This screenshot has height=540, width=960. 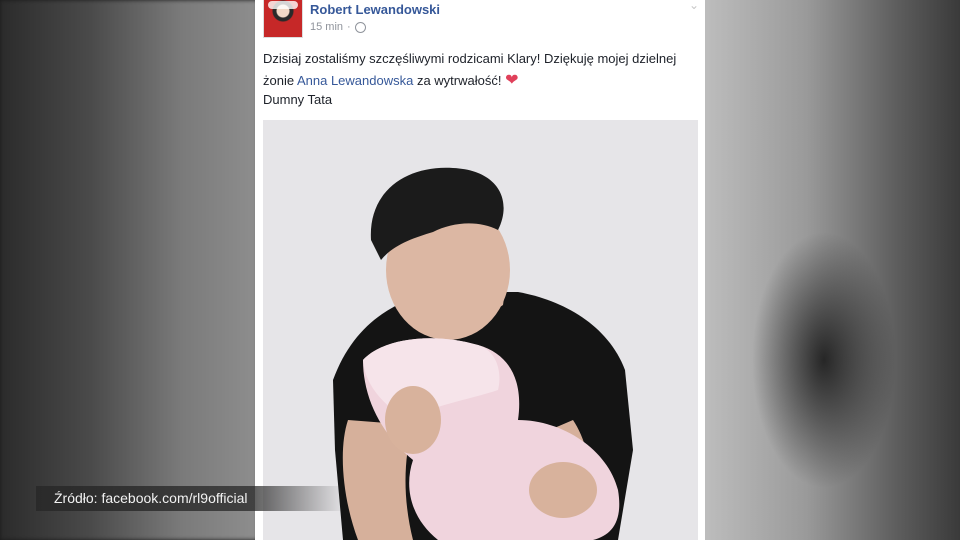 I want to click on globe-icon, so click(x=360, y=27).